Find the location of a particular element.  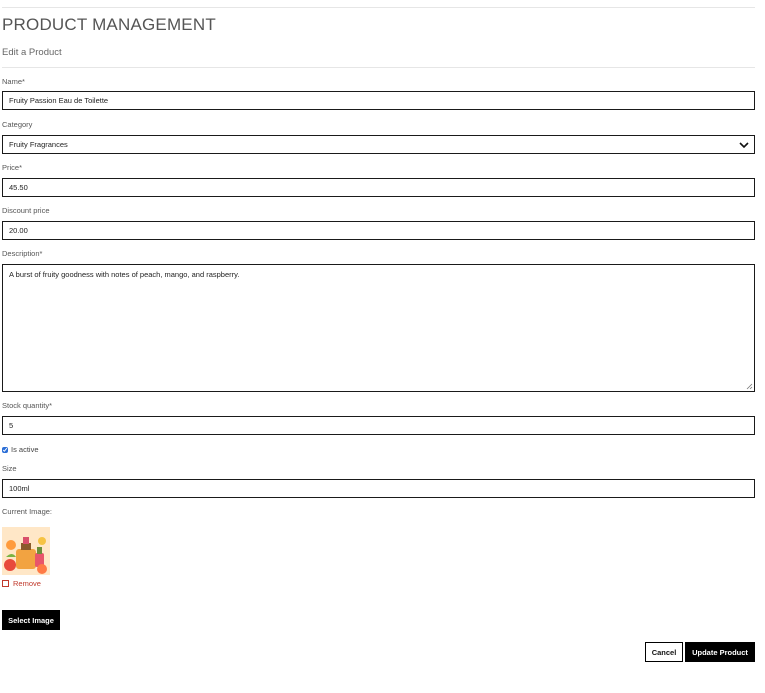

update-product-button: Update Product is located at coordinates (720, 652).